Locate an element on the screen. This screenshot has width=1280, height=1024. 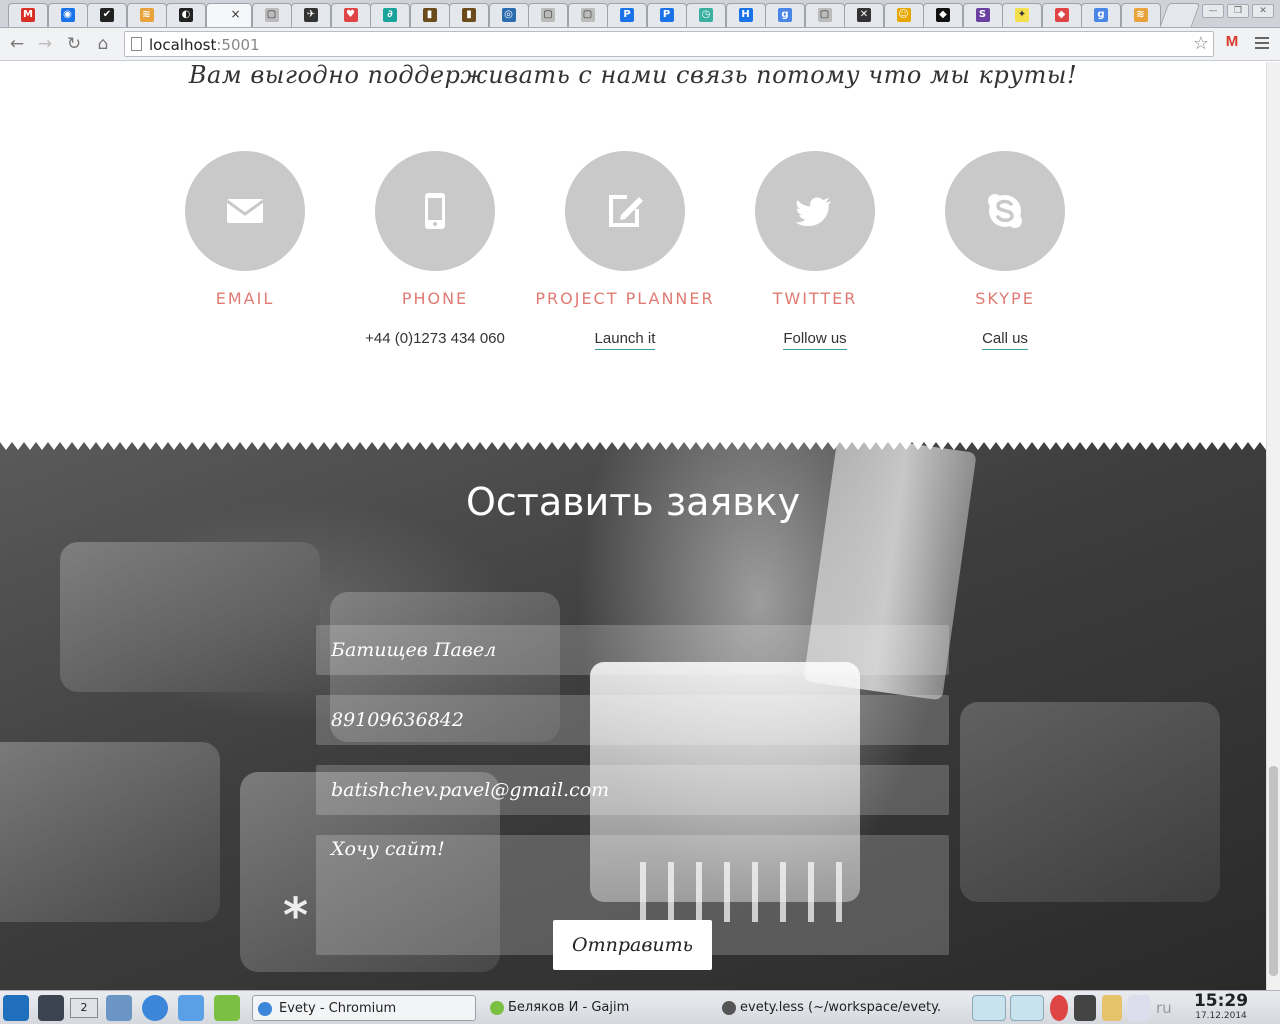
network-icon is located at coordinates (1085, 1008).